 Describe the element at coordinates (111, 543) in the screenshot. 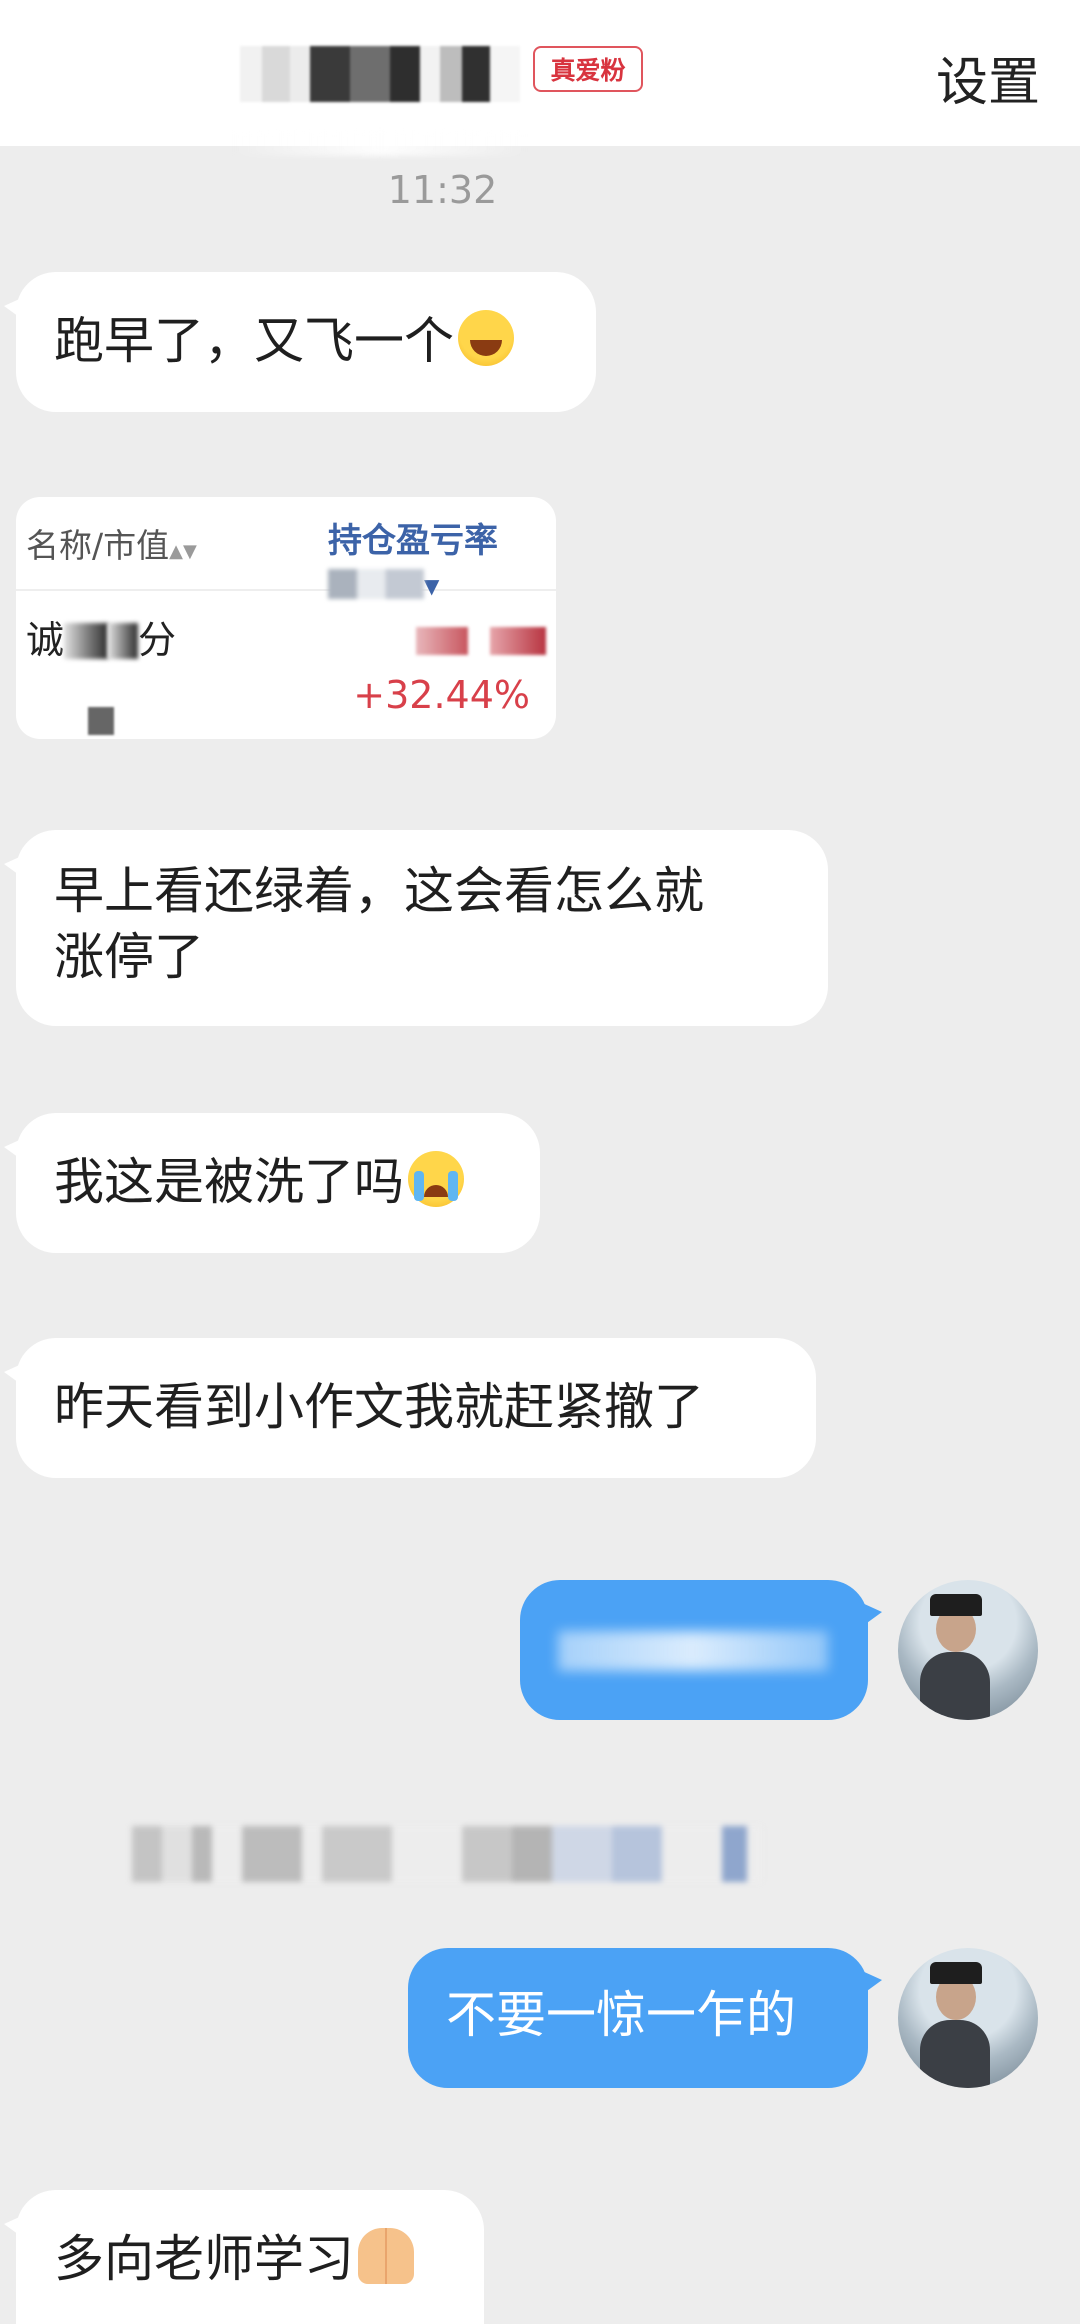

I see `column-name-header: 名称/市值▲▼` at that location.